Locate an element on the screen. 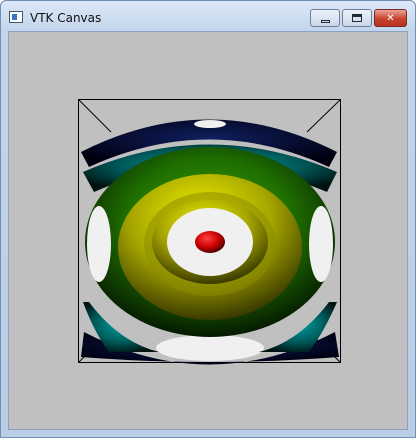 This screenshot has width=416, height=438. close-button: ✕ is located at coordinates (390, 18).